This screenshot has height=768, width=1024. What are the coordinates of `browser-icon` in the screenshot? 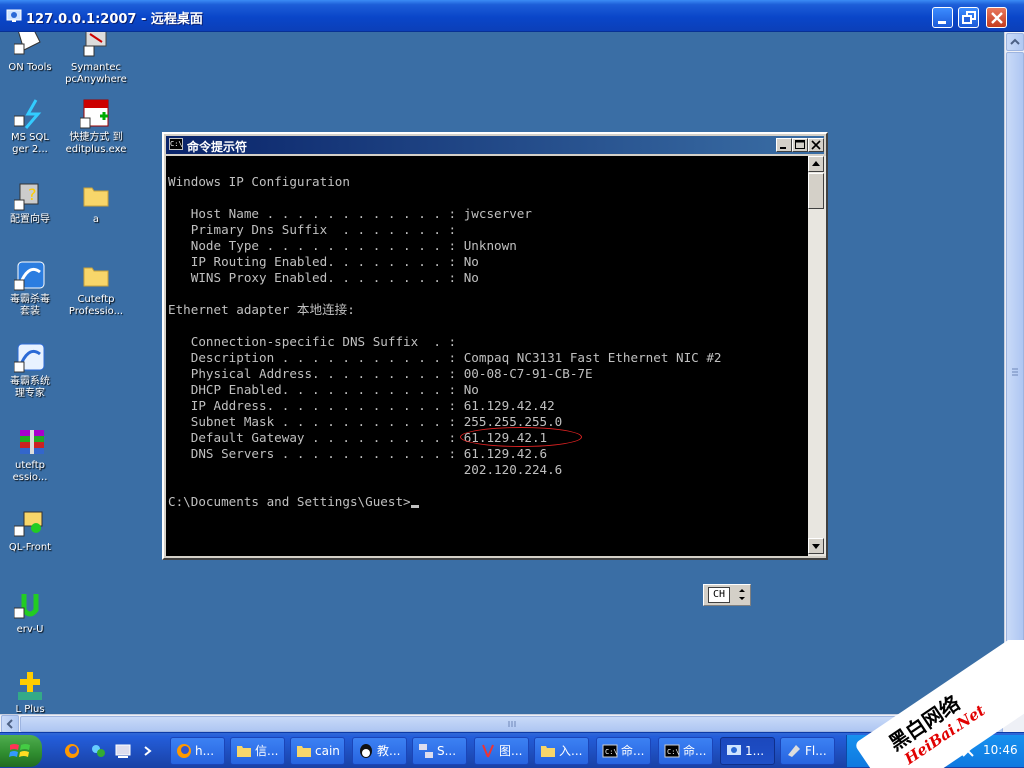 It's located at (184, 751).